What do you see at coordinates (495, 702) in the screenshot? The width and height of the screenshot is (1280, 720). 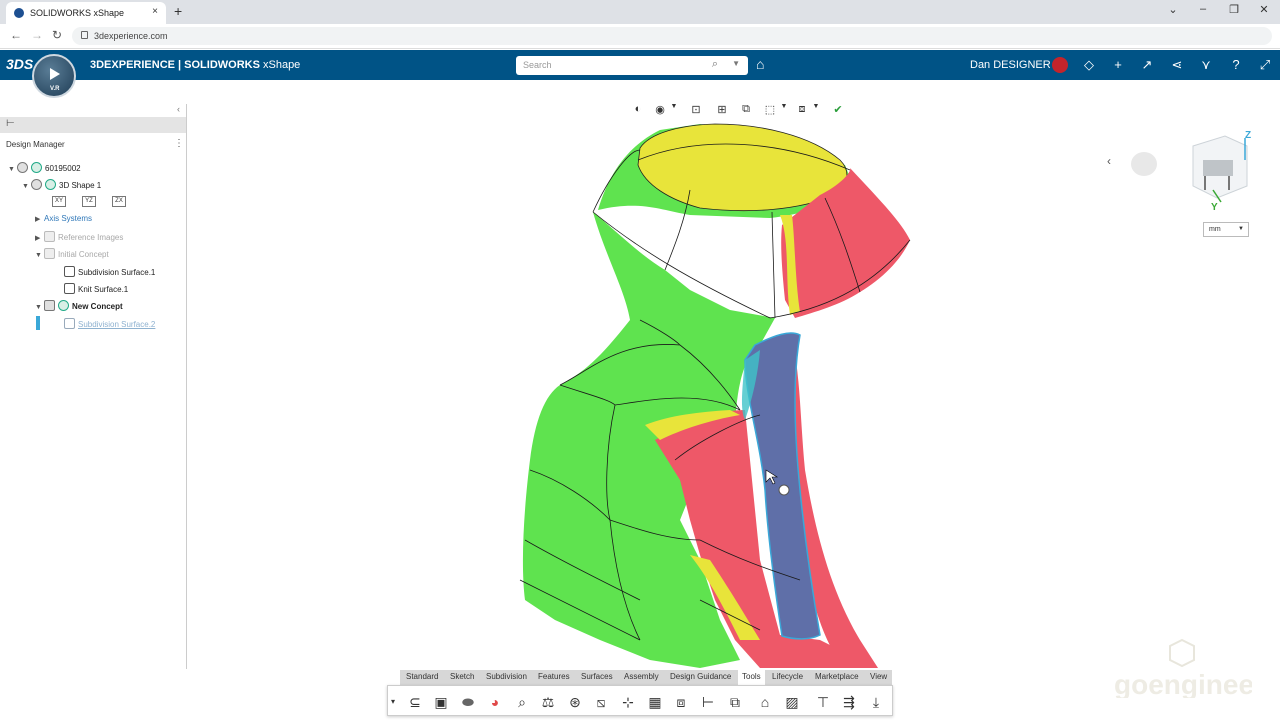 I see `color-wheel-icon: ◕` at bounding box center [495, 702].